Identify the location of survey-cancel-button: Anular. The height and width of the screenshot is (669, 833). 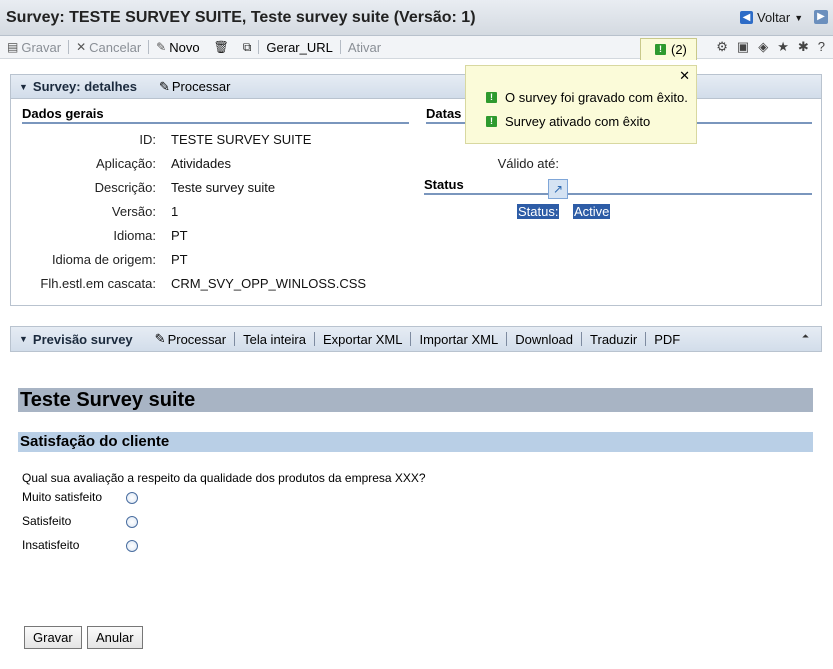
(115, 637).